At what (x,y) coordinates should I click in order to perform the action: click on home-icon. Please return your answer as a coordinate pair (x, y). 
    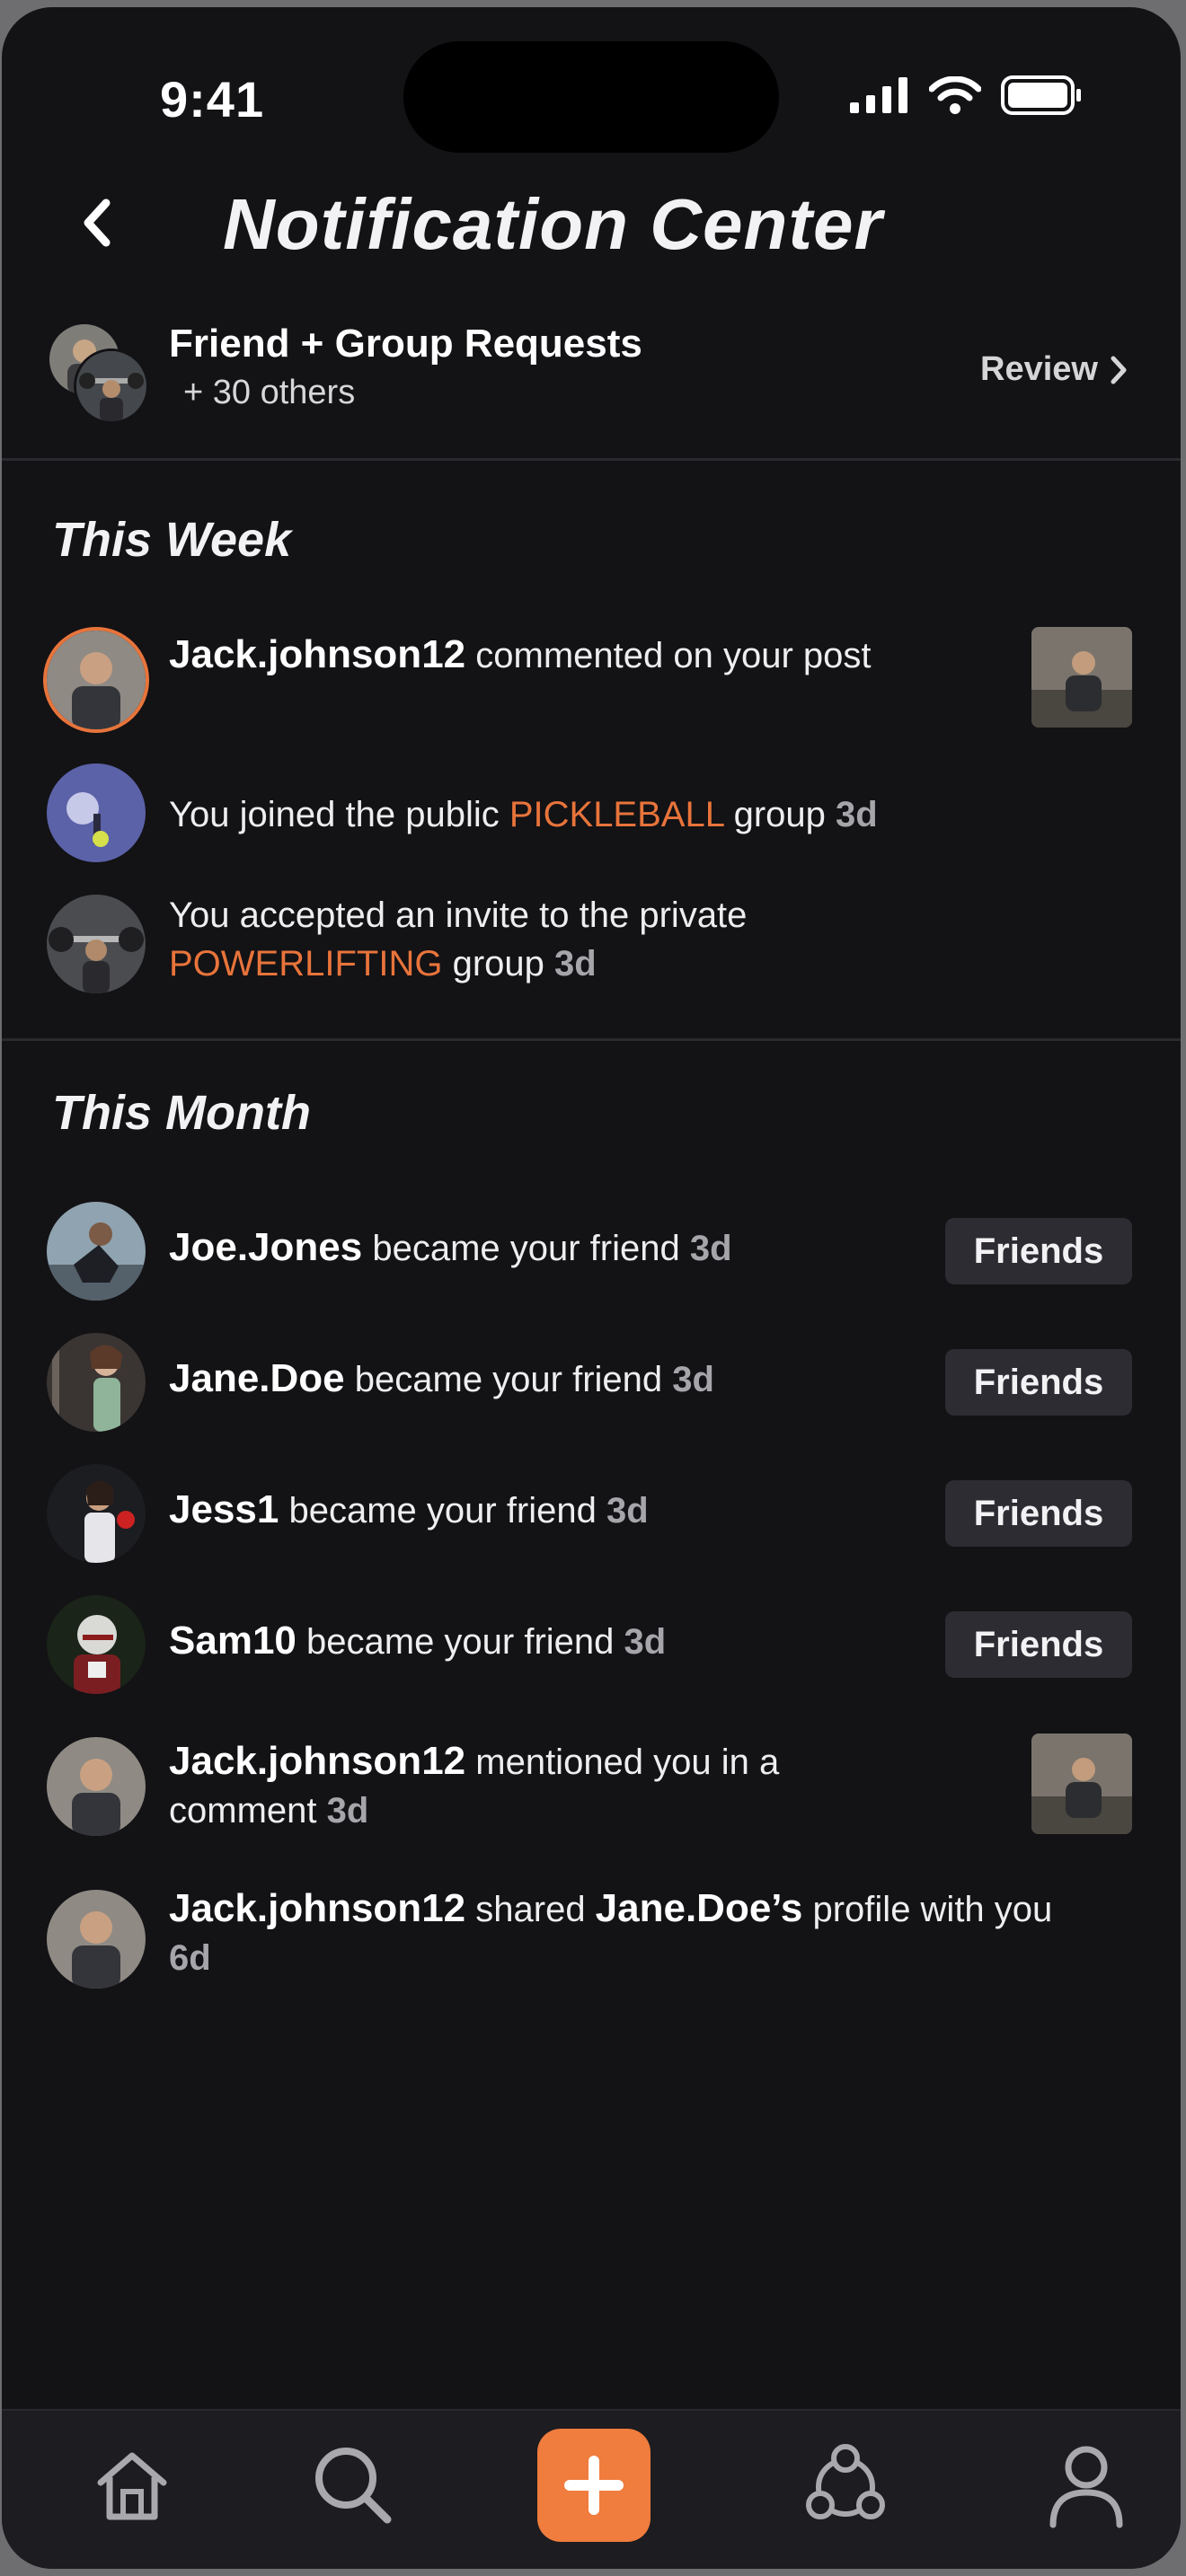
    Looking at the image, I should click on (132, 2486).